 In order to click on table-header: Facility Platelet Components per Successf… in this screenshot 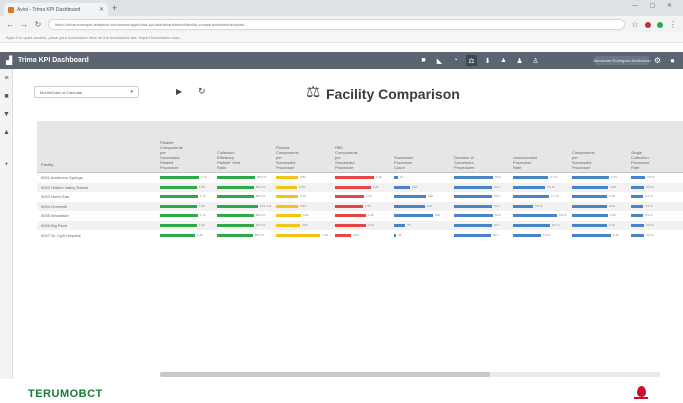, I will do `click(360, 147)`.